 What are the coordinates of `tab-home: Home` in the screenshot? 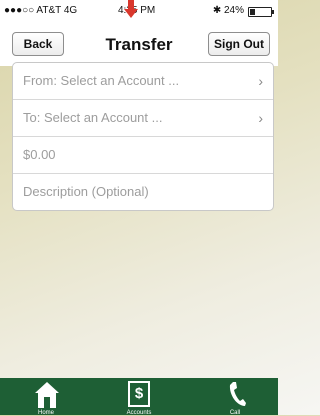 It's located at (46, 397).